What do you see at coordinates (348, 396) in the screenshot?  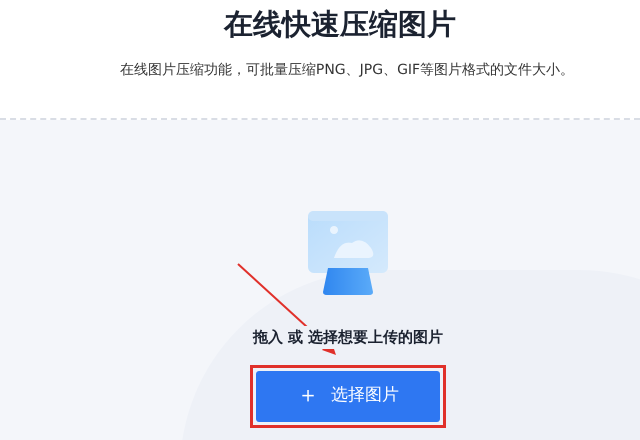 I see `select-images-button: ＋ 选择图片` at bounding box center [348, 396].